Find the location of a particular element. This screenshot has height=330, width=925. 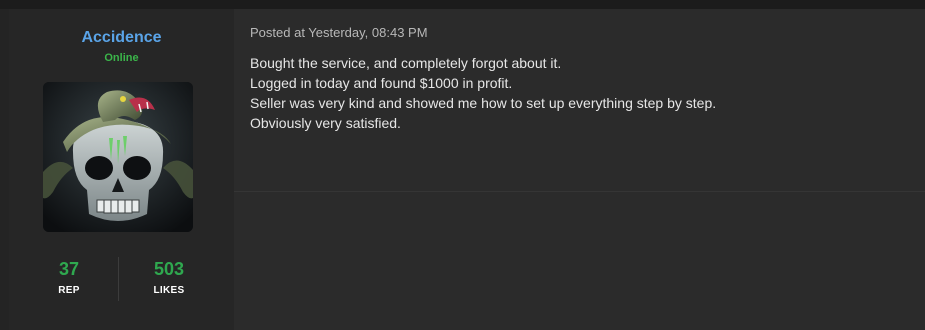

online-status: Online is located at coordinates (121, 58).